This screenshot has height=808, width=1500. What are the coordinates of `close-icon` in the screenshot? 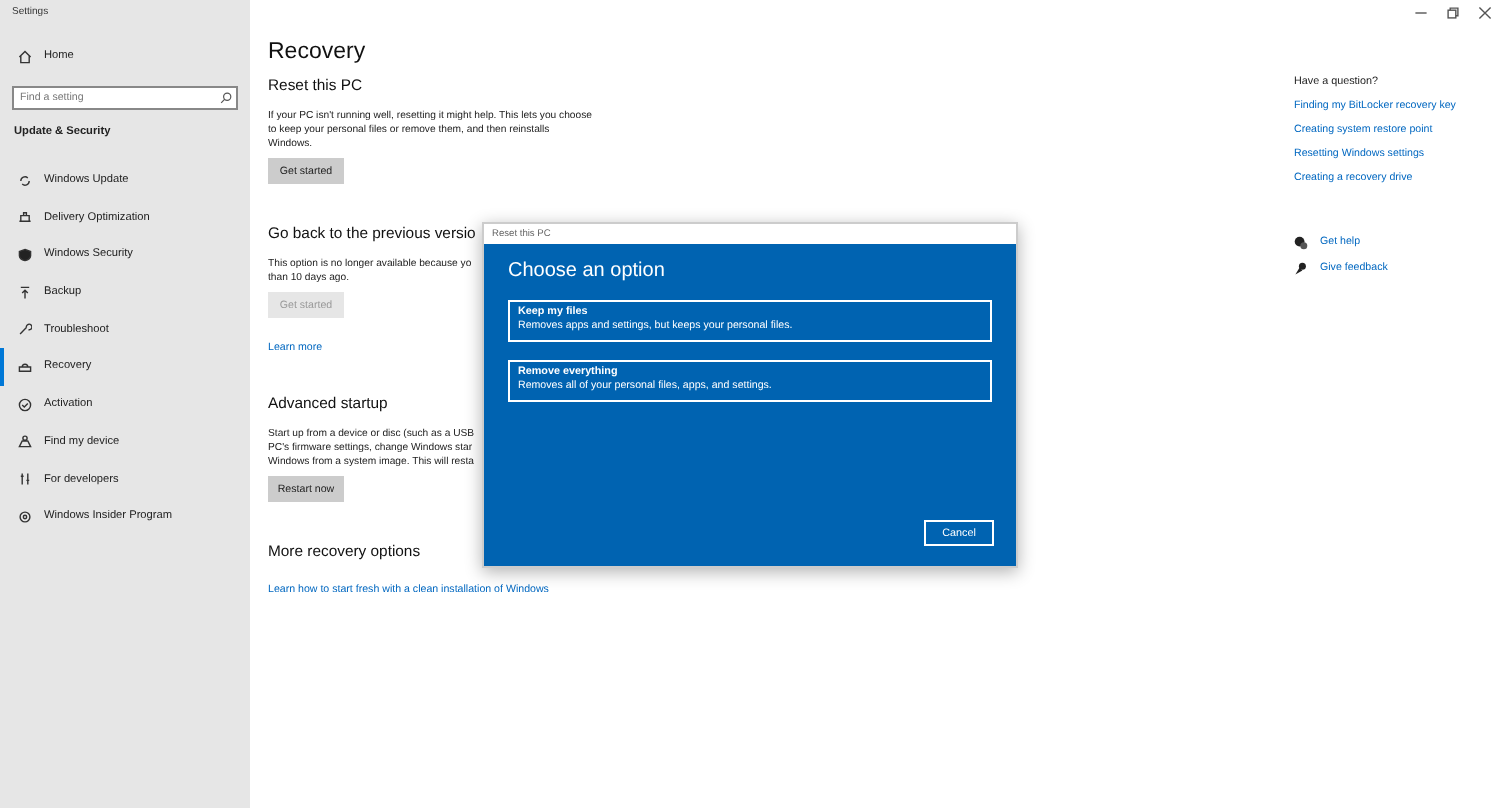 It's located at (1485, 13).